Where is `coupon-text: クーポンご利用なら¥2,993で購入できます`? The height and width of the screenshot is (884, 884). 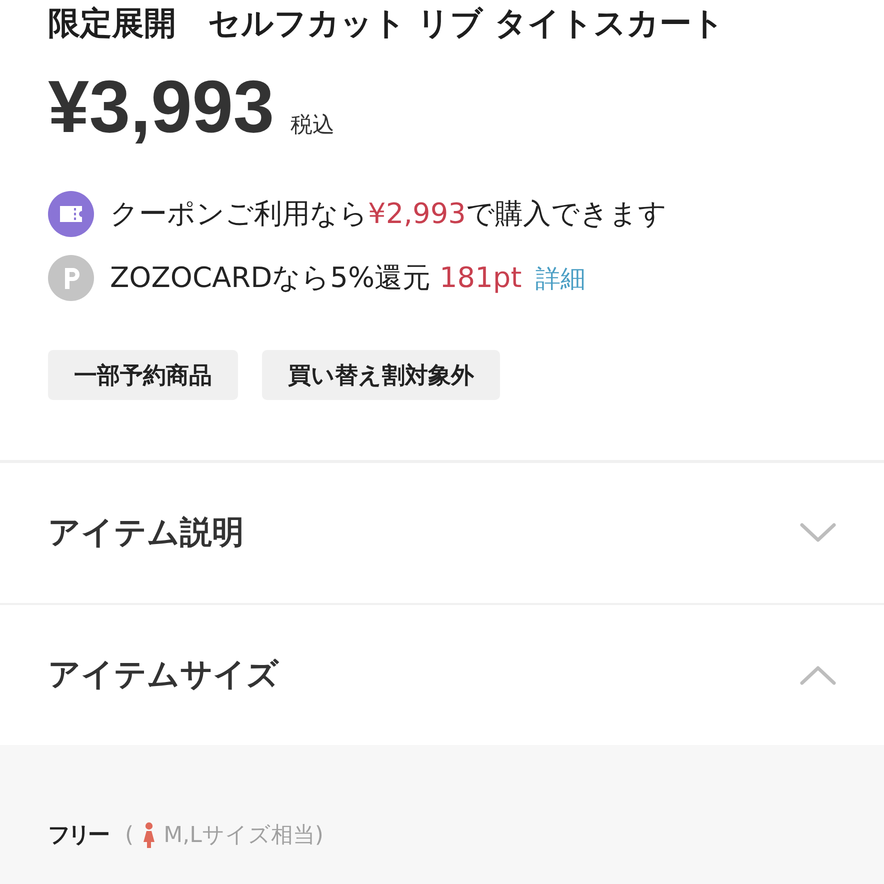
coupon-text: クーポンご利用なら¥2,993で購入できます is located at coordinates (388, 214).